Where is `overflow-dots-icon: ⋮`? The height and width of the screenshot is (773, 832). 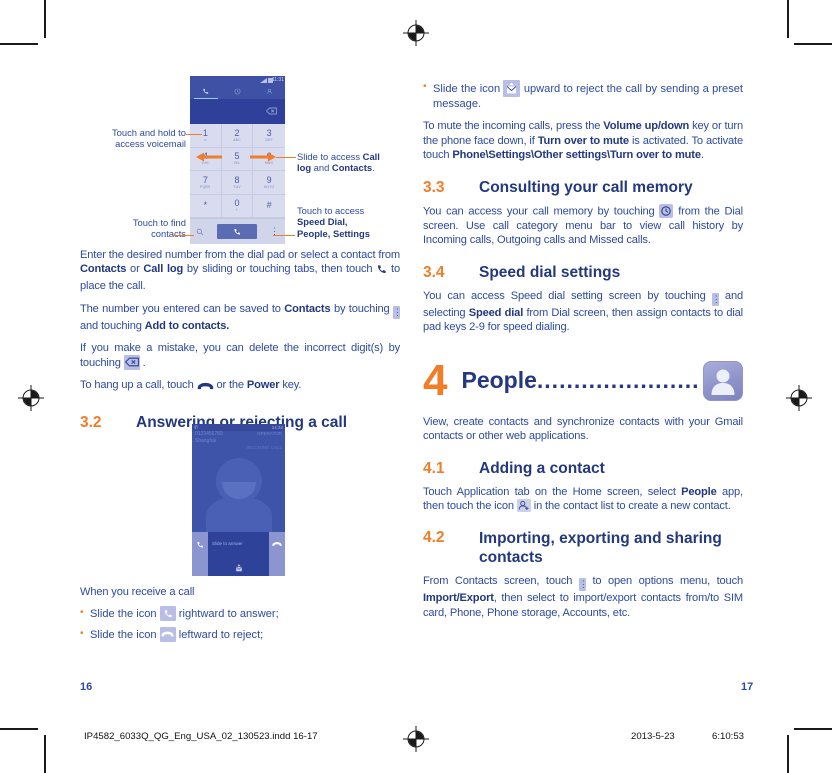 overflow-dots-icon: ⋮ is located at coordinates (716, 300).